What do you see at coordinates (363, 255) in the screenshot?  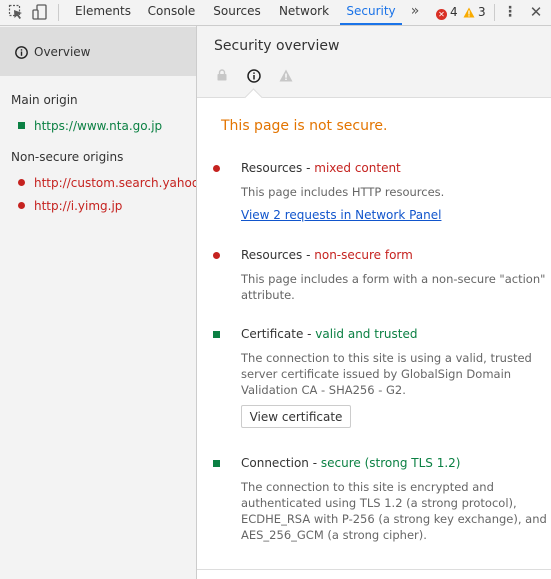 I see `item-status: non-secure form` at bounding box center [363, 255].